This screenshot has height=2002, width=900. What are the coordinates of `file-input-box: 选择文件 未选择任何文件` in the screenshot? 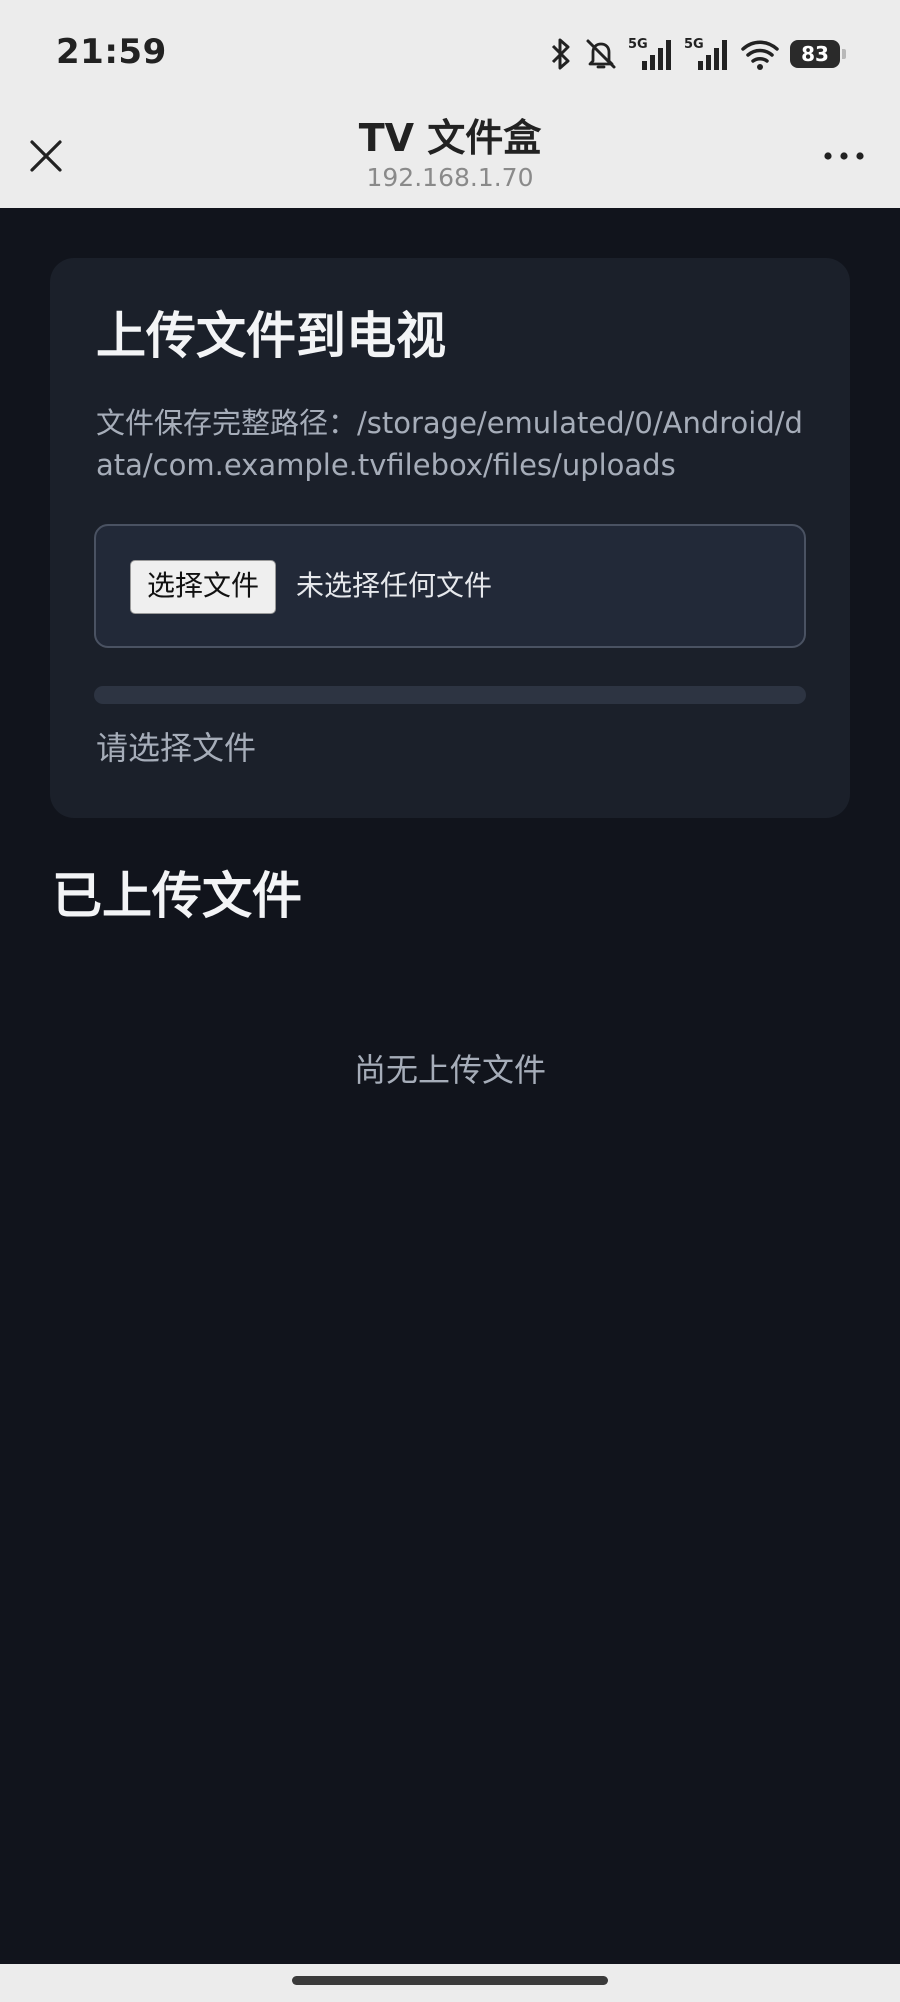 It's located at (450, 586).